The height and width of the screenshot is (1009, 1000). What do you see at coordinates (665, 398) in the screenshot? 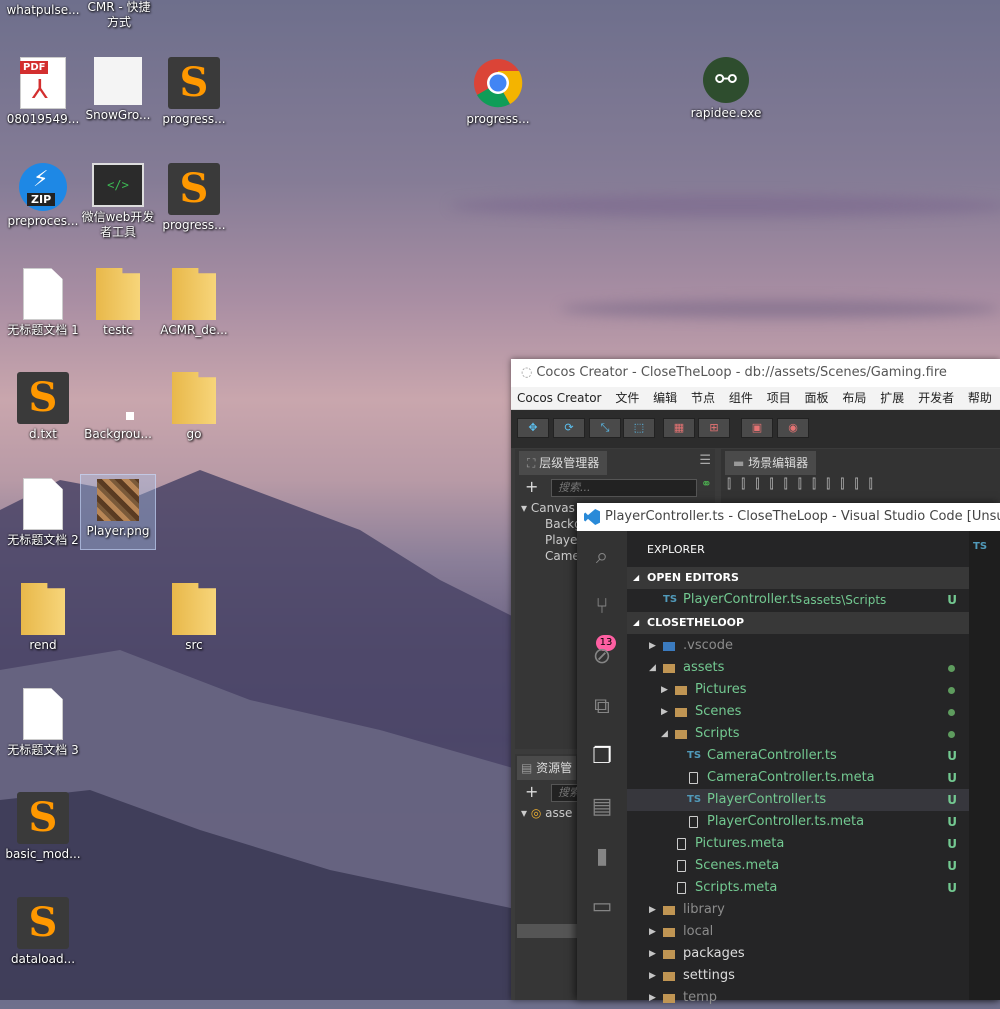
I see `menu-edit: 编辑` at bounding box center [665, 398].